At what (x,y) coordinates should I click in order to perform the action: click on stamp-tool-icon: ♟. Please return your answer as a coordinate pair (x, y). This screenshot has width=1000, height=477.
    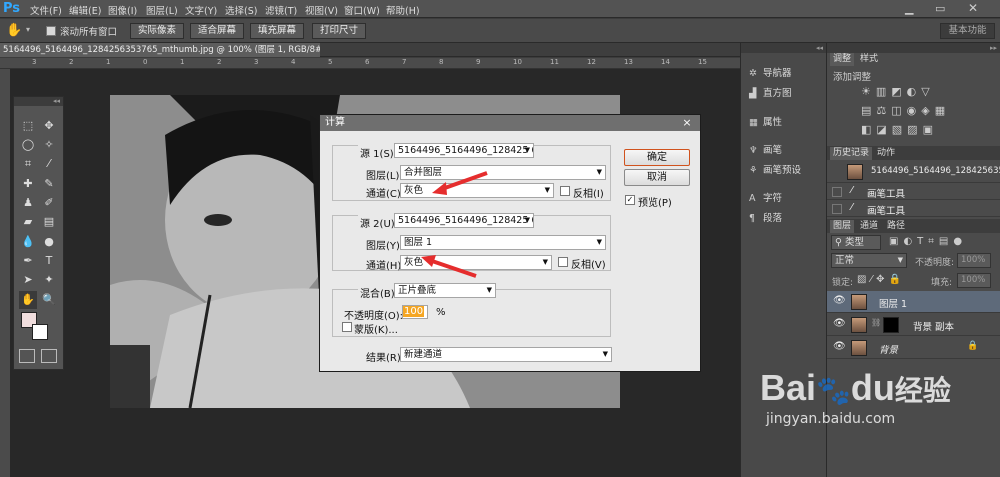
    Looking at the image, I should click on (28, 203).